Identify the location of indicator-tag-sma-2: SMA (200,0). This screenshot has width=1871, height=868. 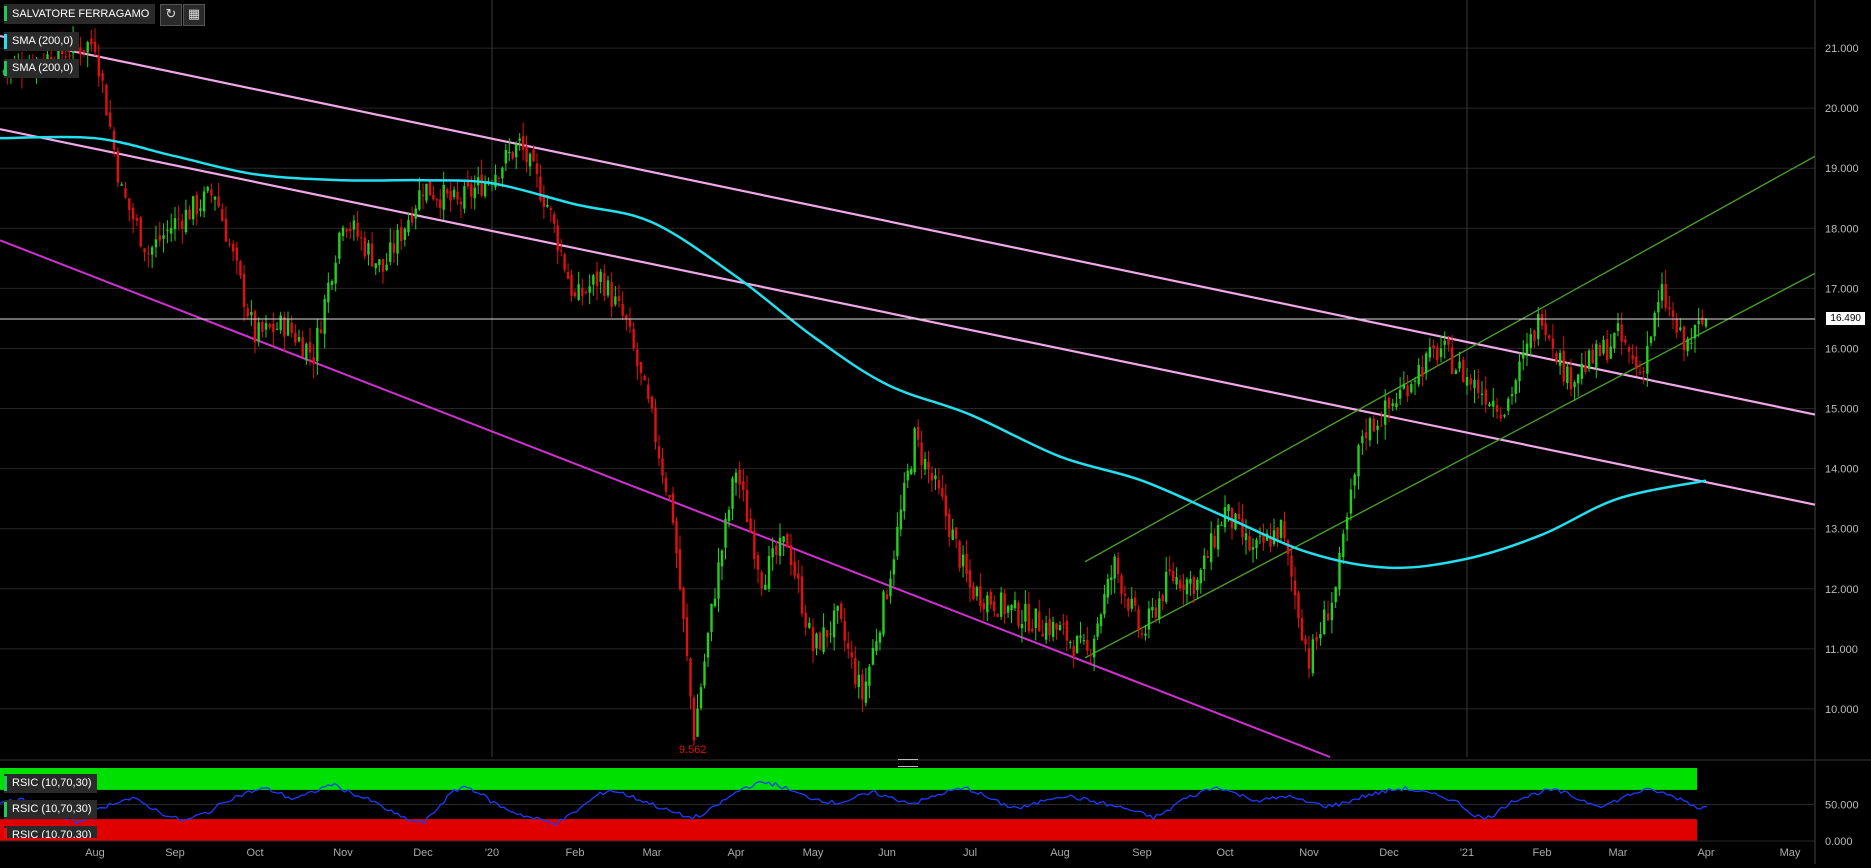
(42, 68).